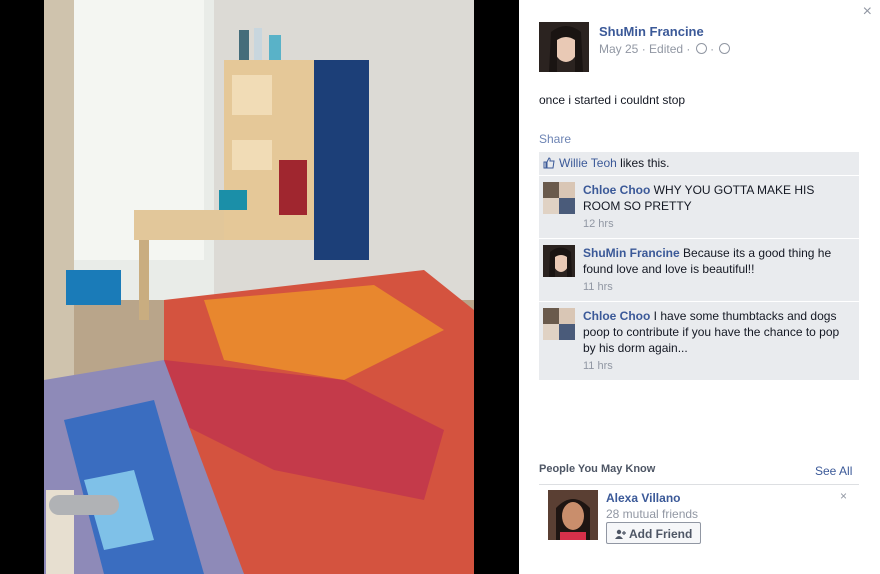 The image size is (880, 574). I want to click on post-text: once i started i couldnt stop, so click(612, 100).